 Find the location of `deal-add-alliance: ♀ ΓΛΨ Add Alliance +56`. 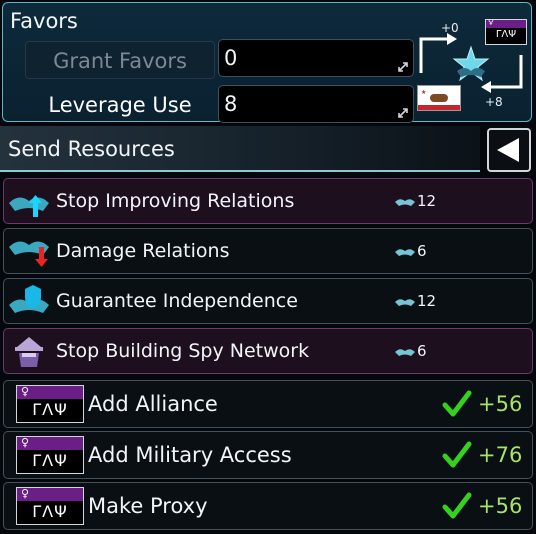

deal-add-alliance: ♀ ΓΛΨ Add Alliance +56 is located at coordinates (268, 404).